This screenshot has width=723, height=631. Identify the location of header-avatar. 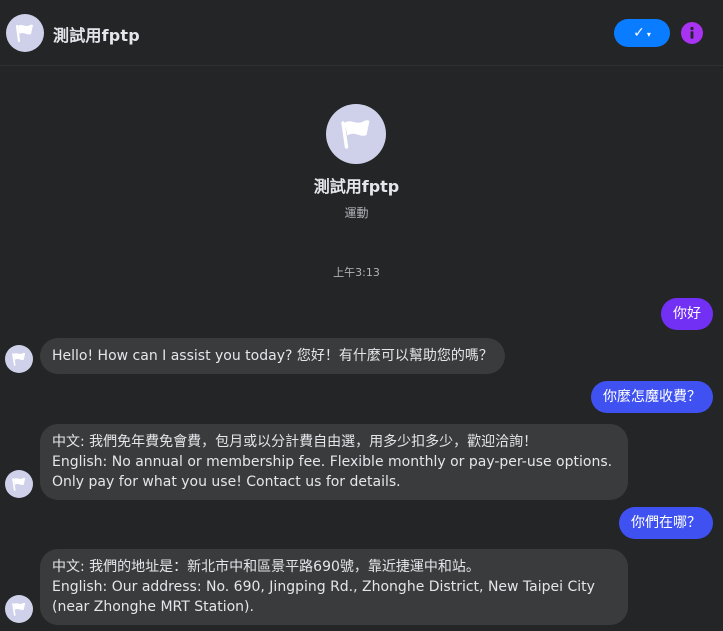
(25, 33).